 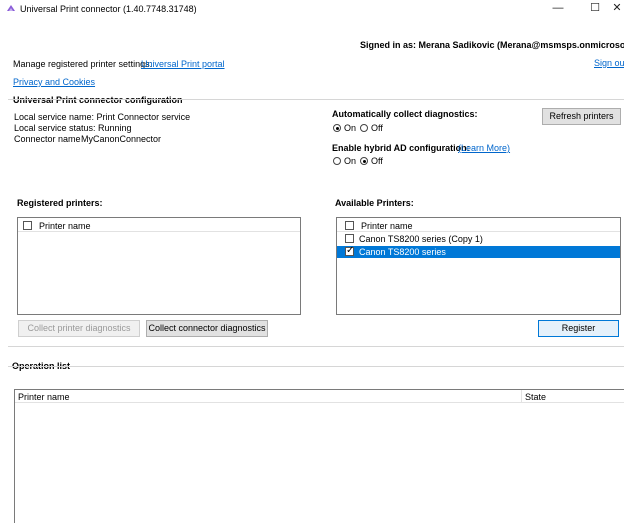 I want to click on learn-more-link: (Learn More), so click(x=484, y=148).